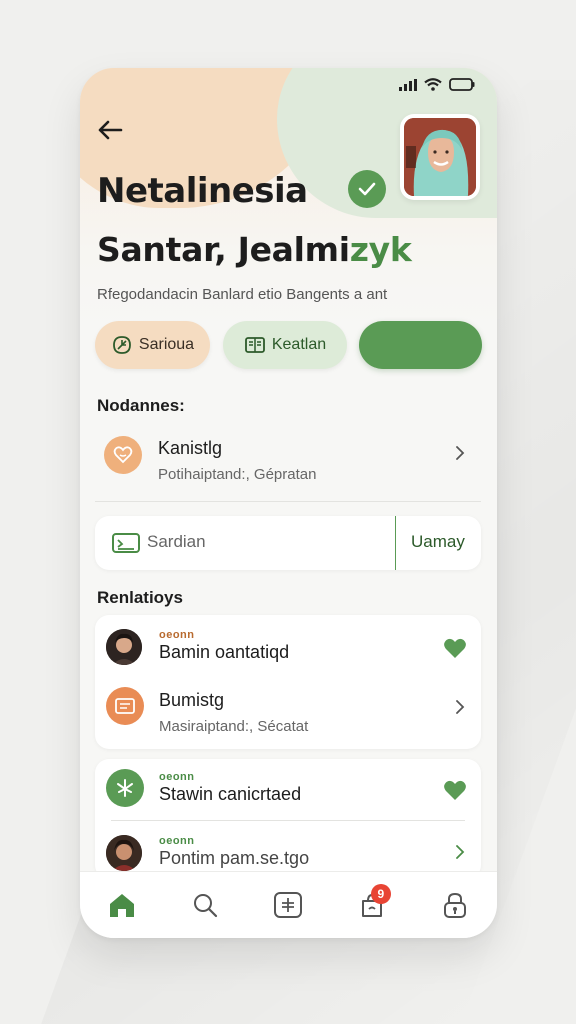 The image size is (576, 1024). Describe the element at coordinates (433, 84) in the screenshot. I see `wifi-icon` at that location.